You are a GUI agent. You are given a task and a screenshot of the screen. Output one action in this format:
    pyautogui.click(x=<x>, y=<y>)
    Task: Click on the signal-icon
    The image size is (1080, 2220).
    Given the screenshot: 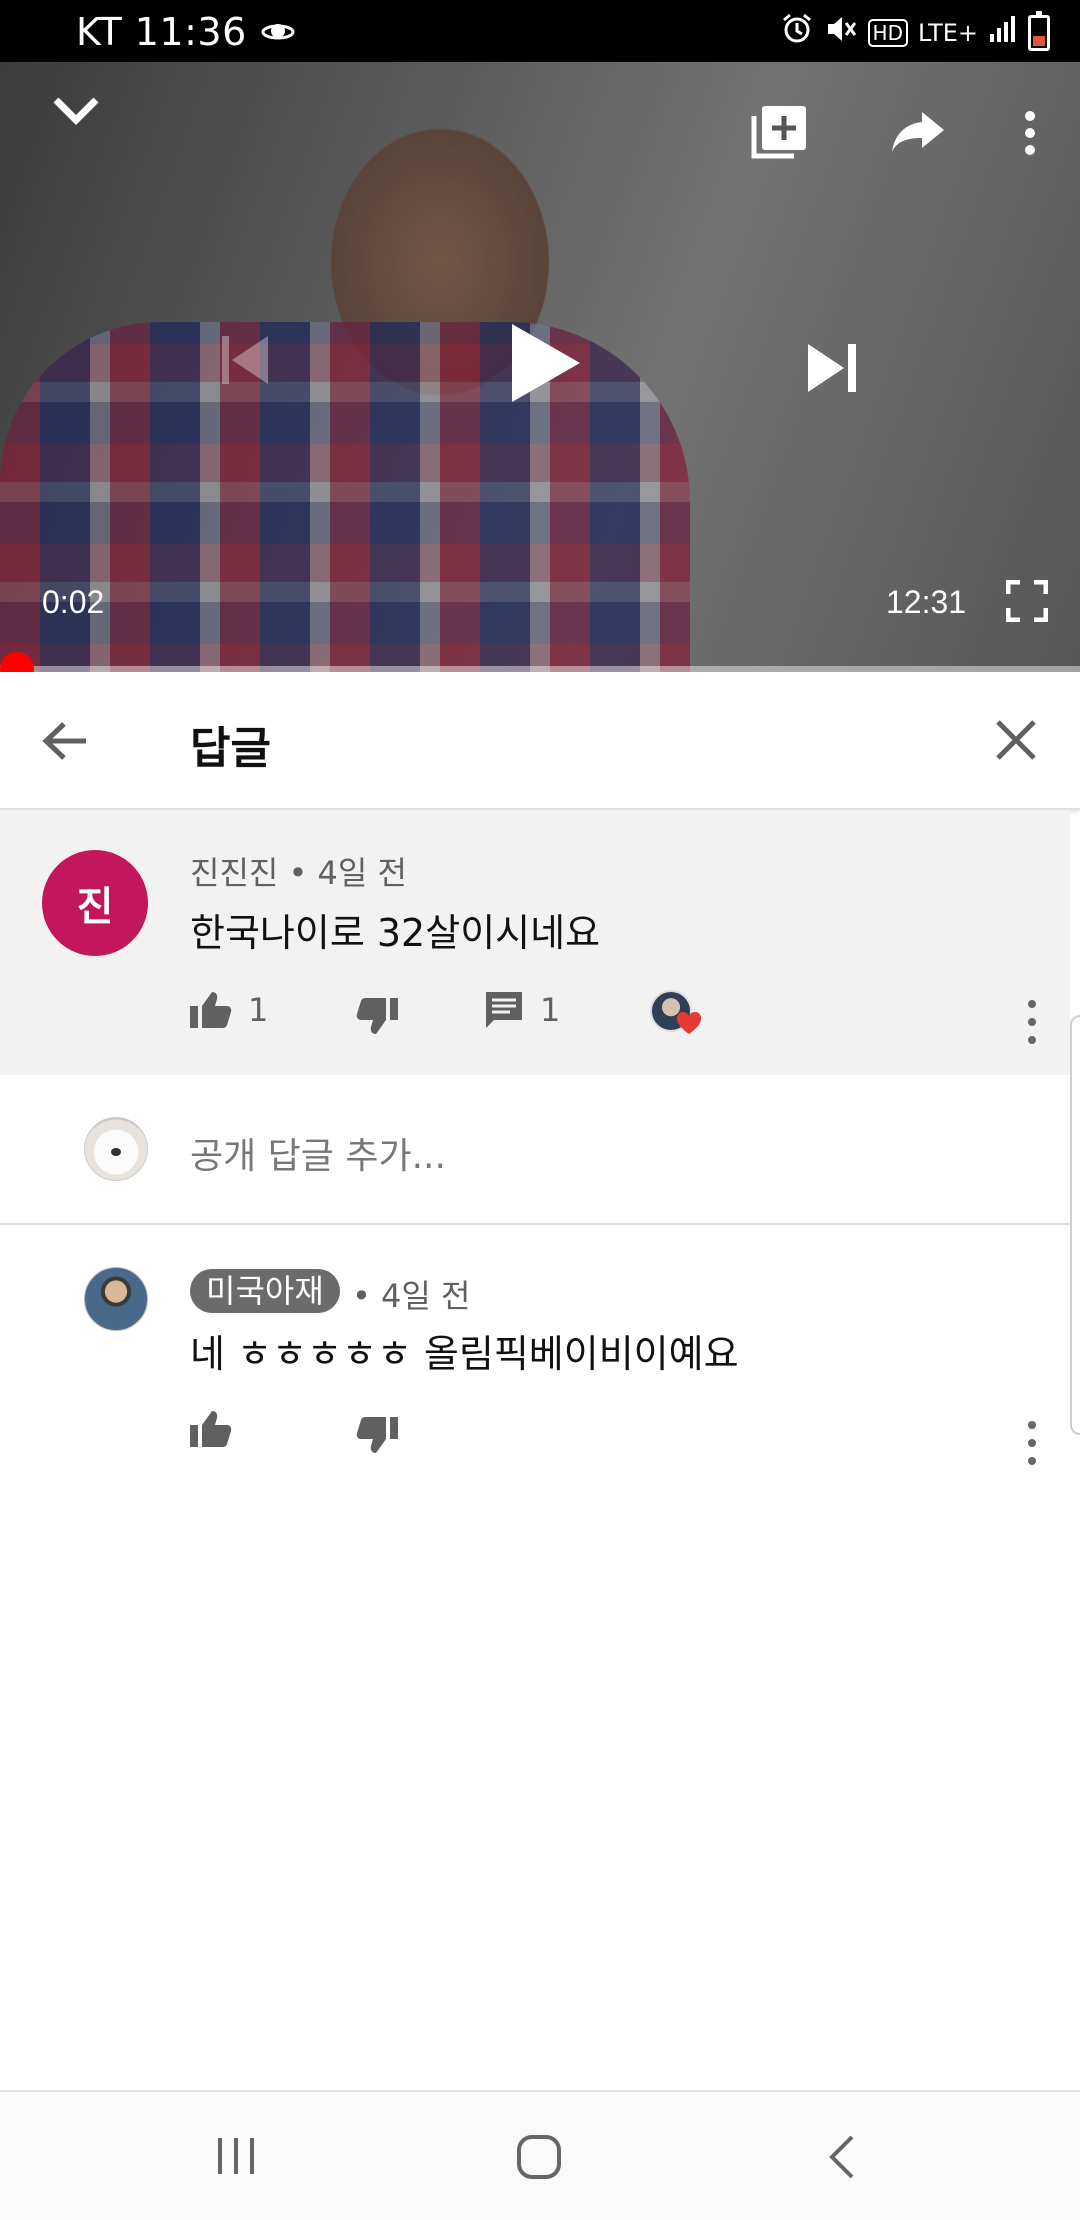 What is the action you would take?
    pyautogui.click(x=1003, y=32)
    